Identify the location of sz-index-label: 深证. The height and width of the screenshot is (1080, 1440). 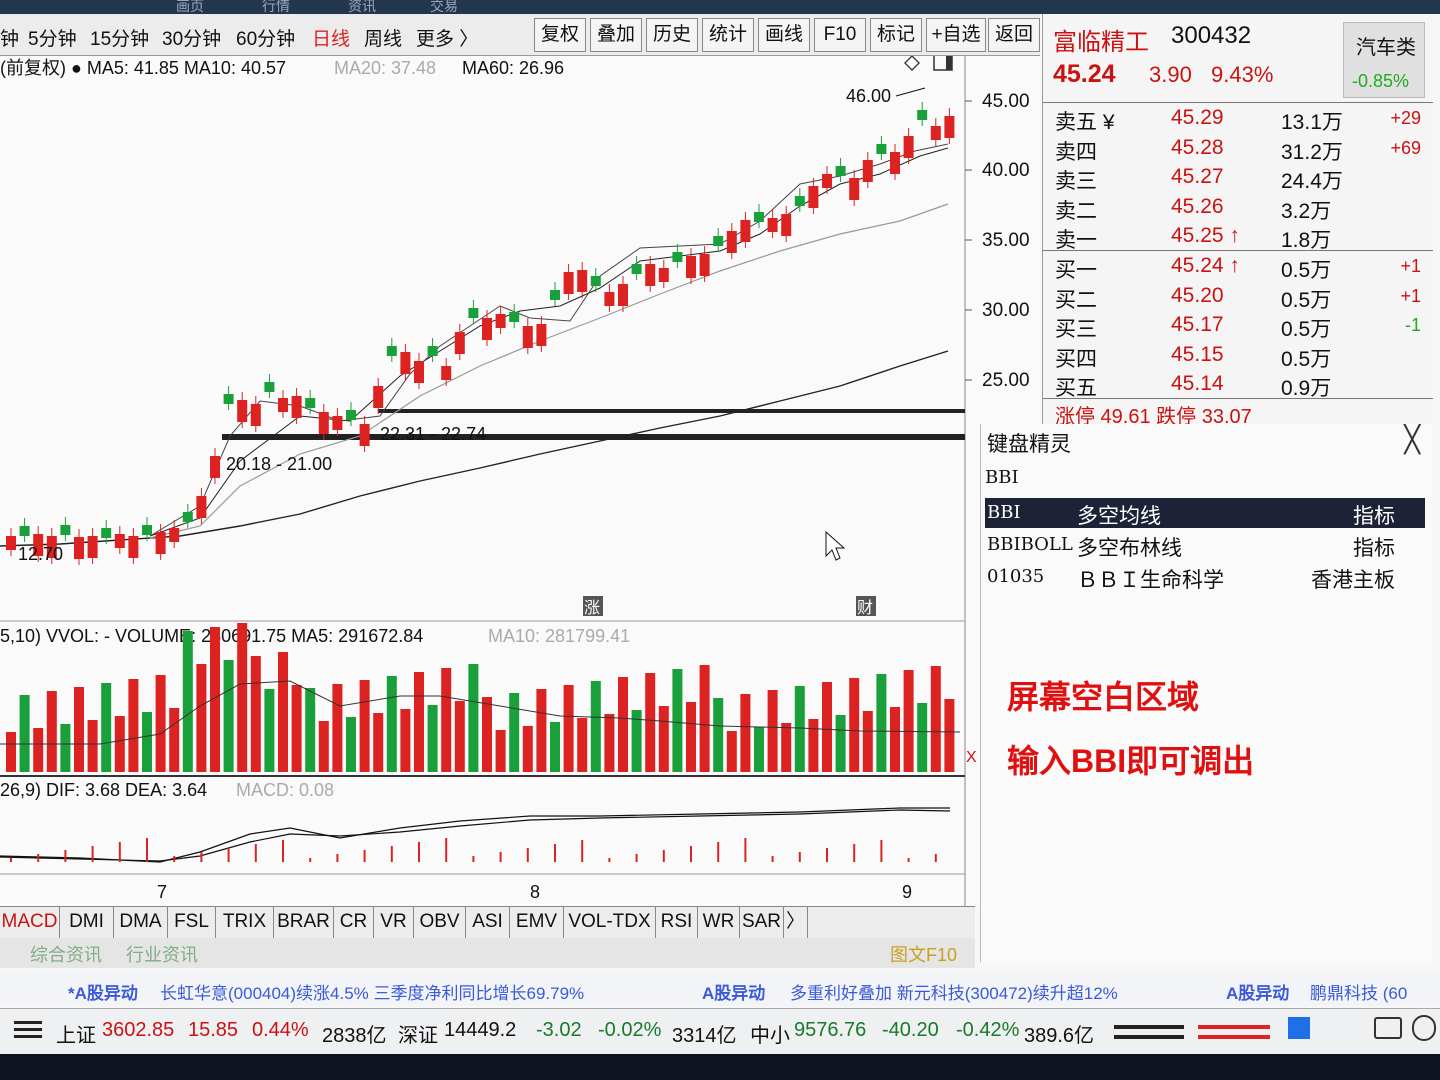
(418, 1033).